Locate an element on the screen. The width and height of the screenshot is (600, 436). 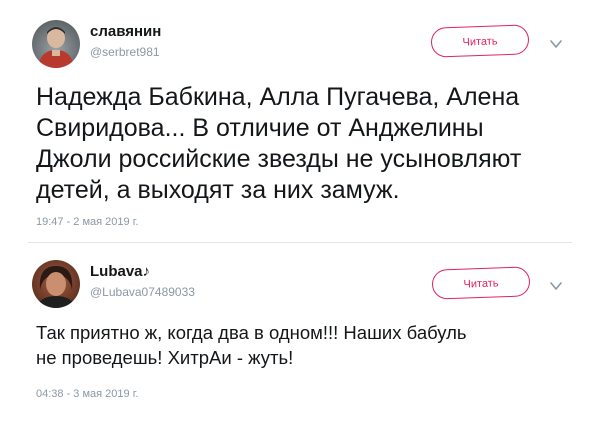
tweet-divider is located at coordinates (300, 242).